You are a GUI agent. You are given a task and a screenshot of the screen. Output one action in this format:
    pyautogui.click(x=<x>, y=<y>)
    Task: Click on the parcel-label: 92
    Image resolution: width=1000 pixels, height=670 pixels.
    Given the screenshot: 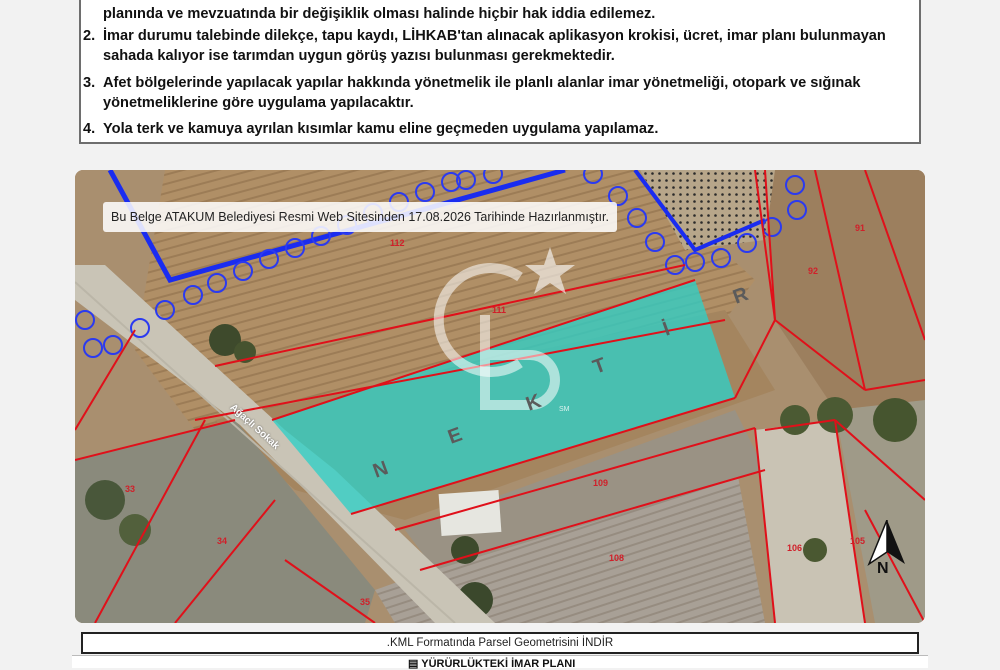 What is the action you would take?
    pyautogui.click(x=813, y=271)
    